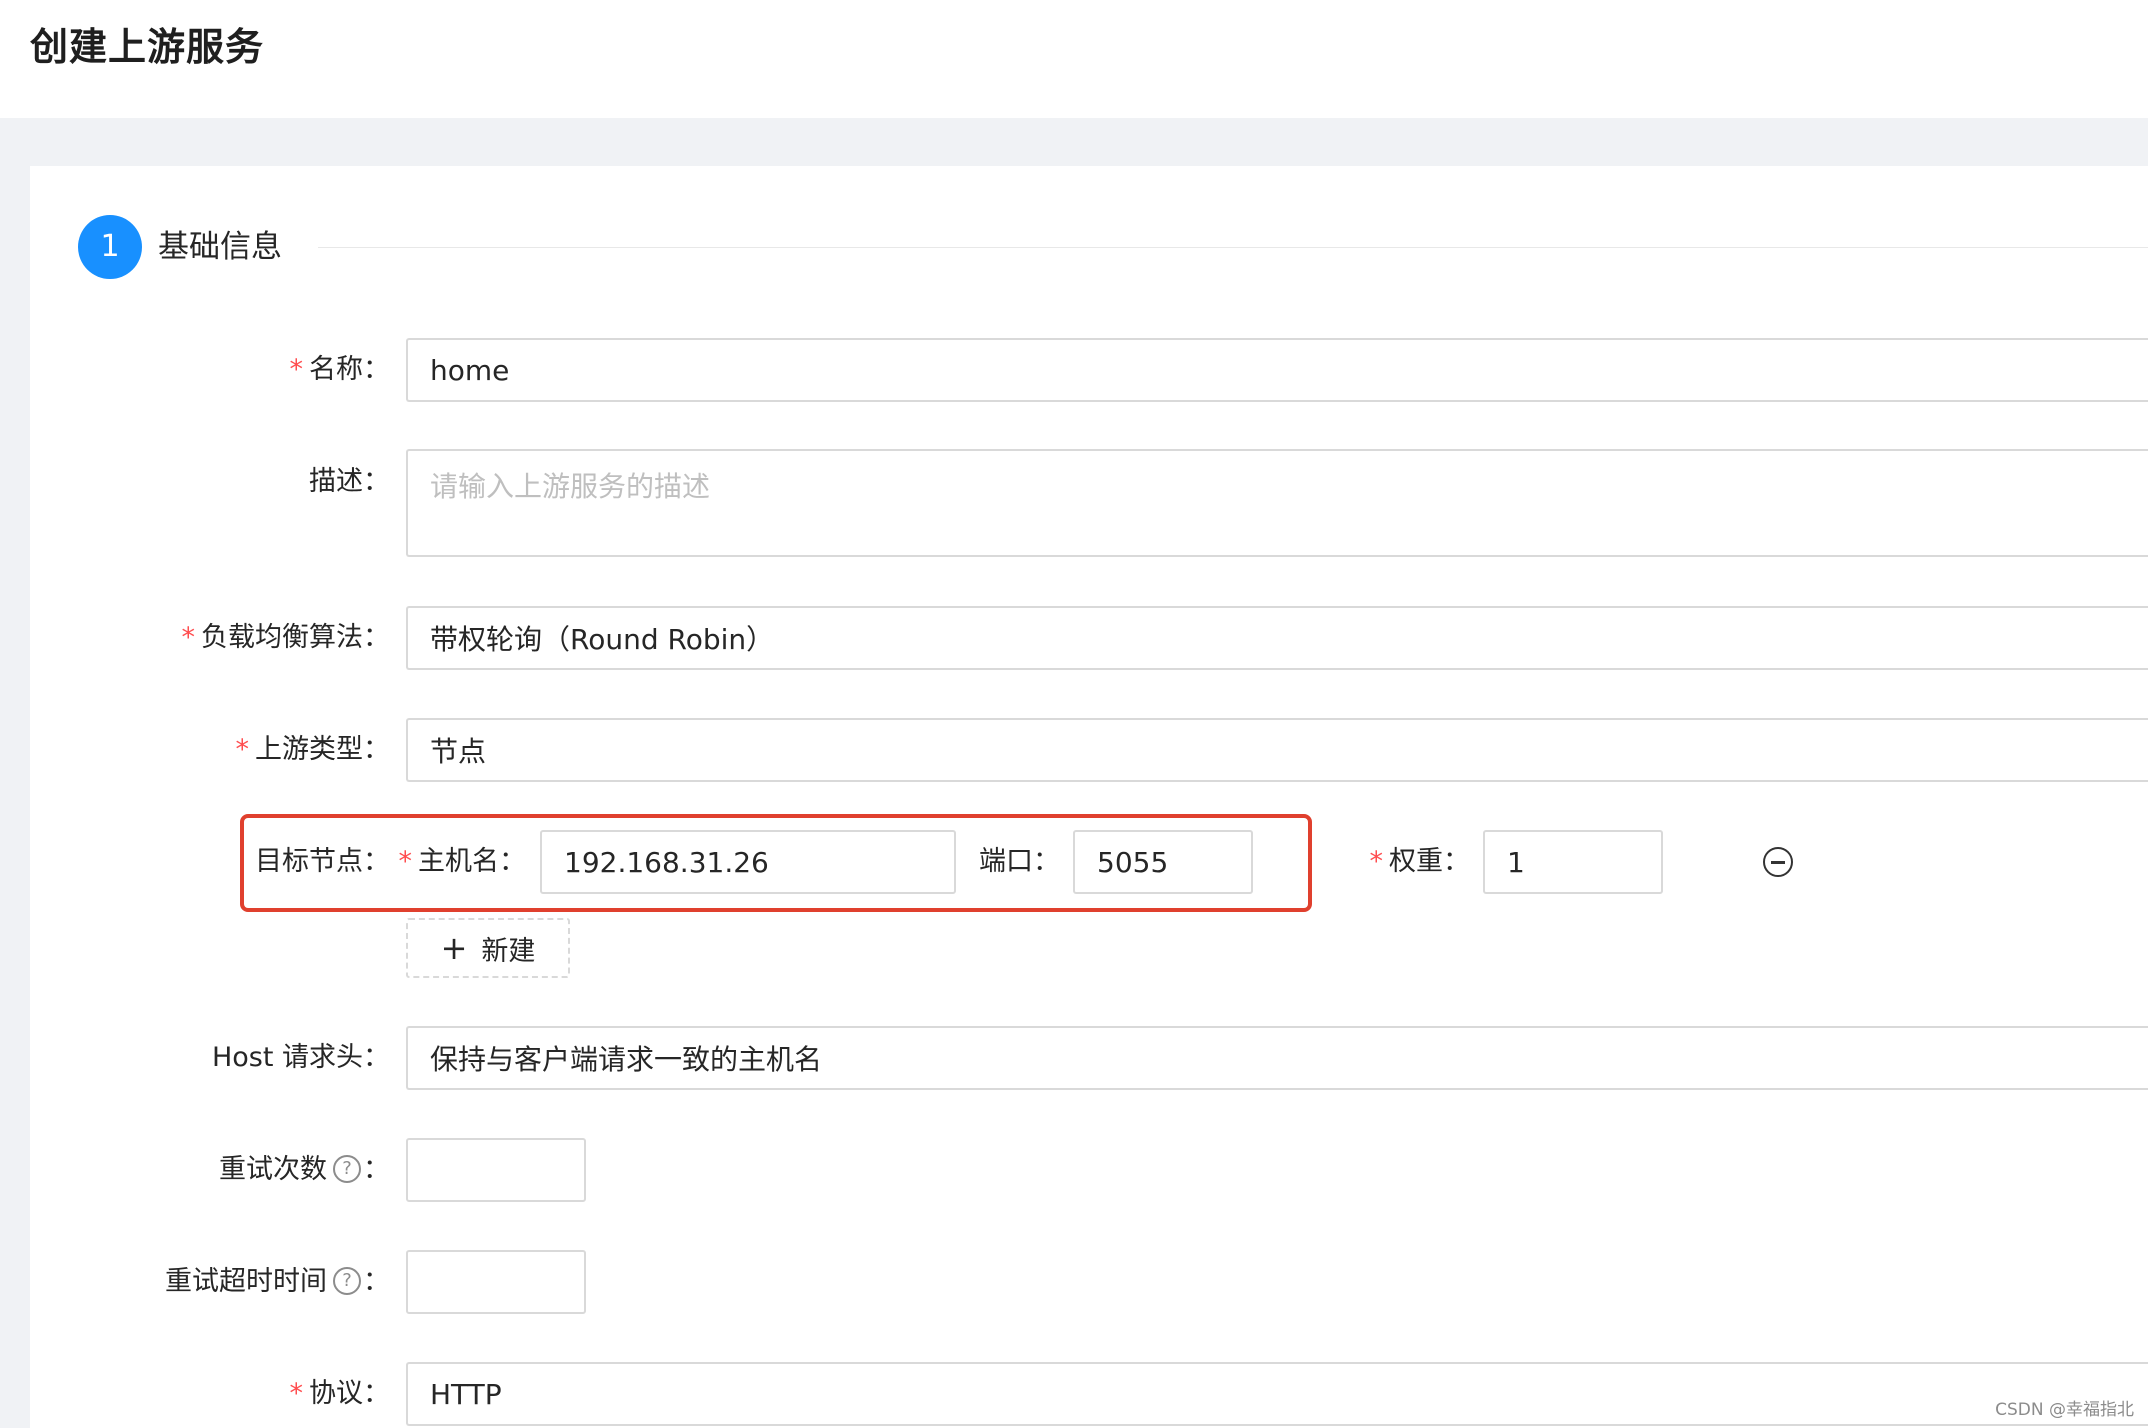  I want to click on weight-label: * 权重：, so click(1420, 861).